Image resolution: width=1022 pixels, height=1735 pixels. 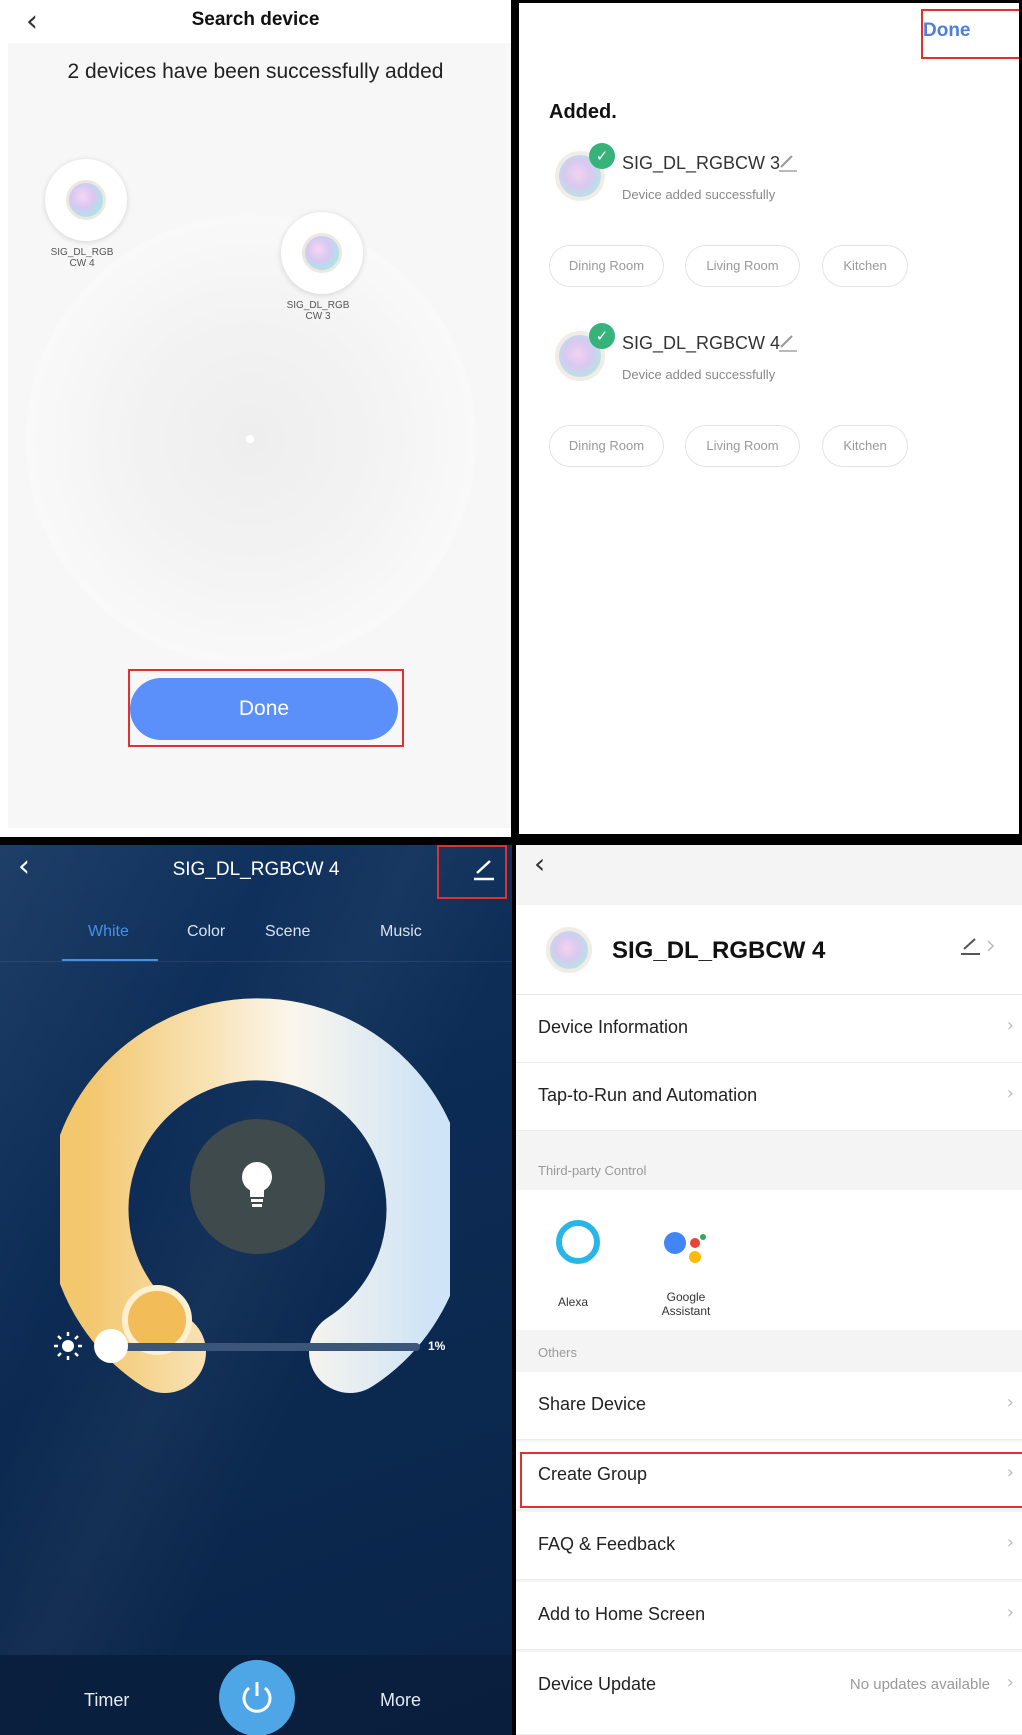 I want to click on device-update-row: Device Update No updates available ›, so click(x=769, y=1693).